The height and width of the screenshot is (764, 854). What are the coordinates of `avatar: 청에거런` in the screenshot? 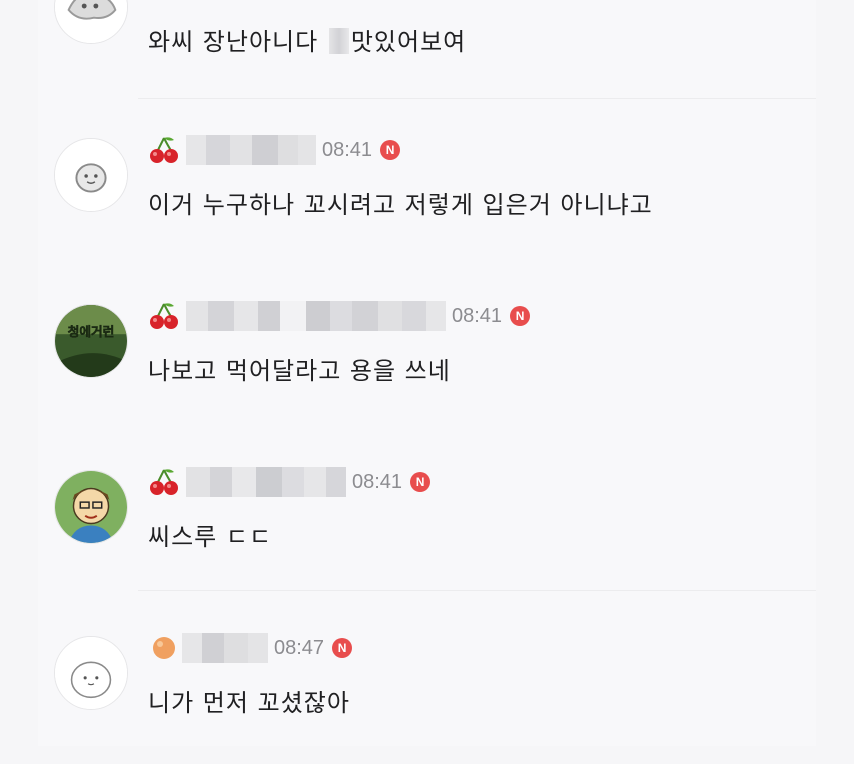 It's located at (91, 341).